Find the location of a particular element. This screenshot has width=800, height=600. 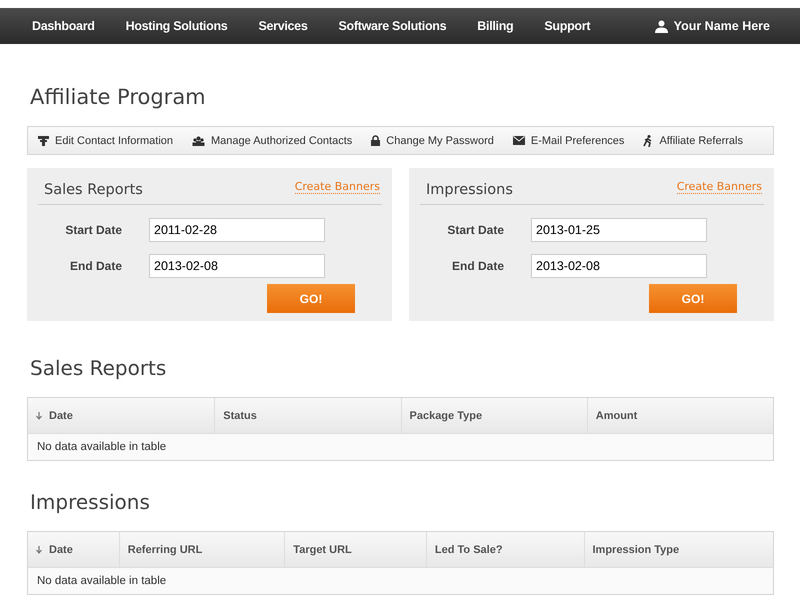

user-menu: Your Name Here is located at coordinates (719, 26).